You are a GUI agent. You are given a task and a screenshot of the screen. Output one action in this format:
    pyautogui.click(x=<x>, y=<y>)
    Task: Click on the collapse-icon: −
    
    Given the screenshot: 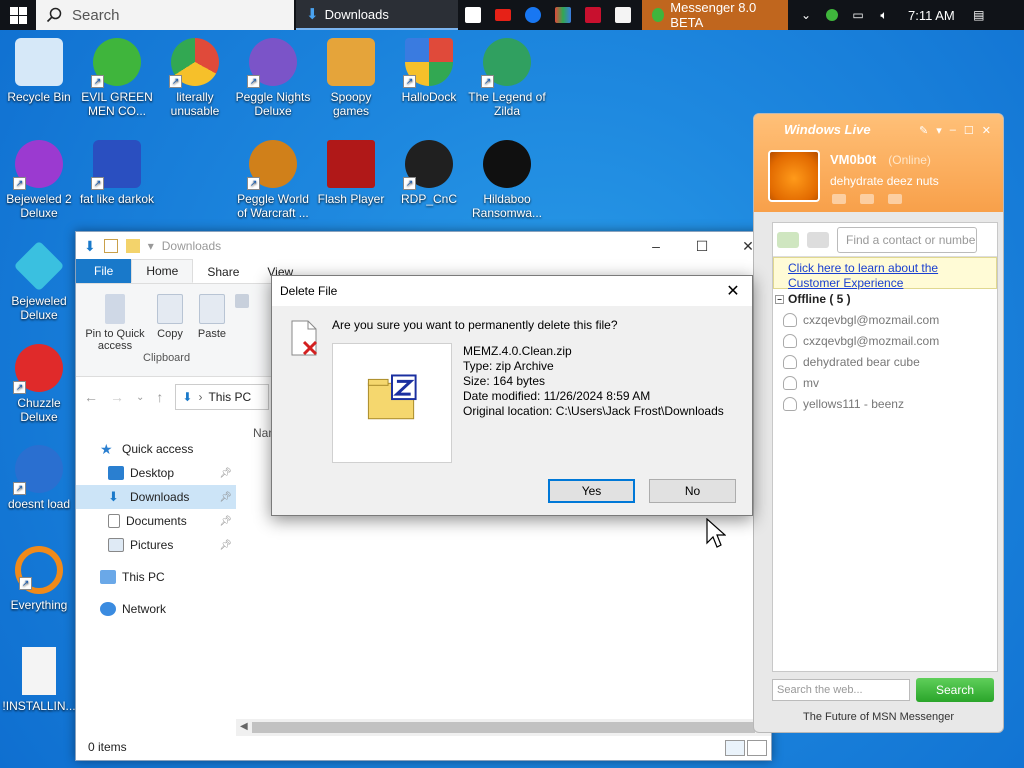 What is the action you would take?
    pyautogui.click(x=779, y=299)
    